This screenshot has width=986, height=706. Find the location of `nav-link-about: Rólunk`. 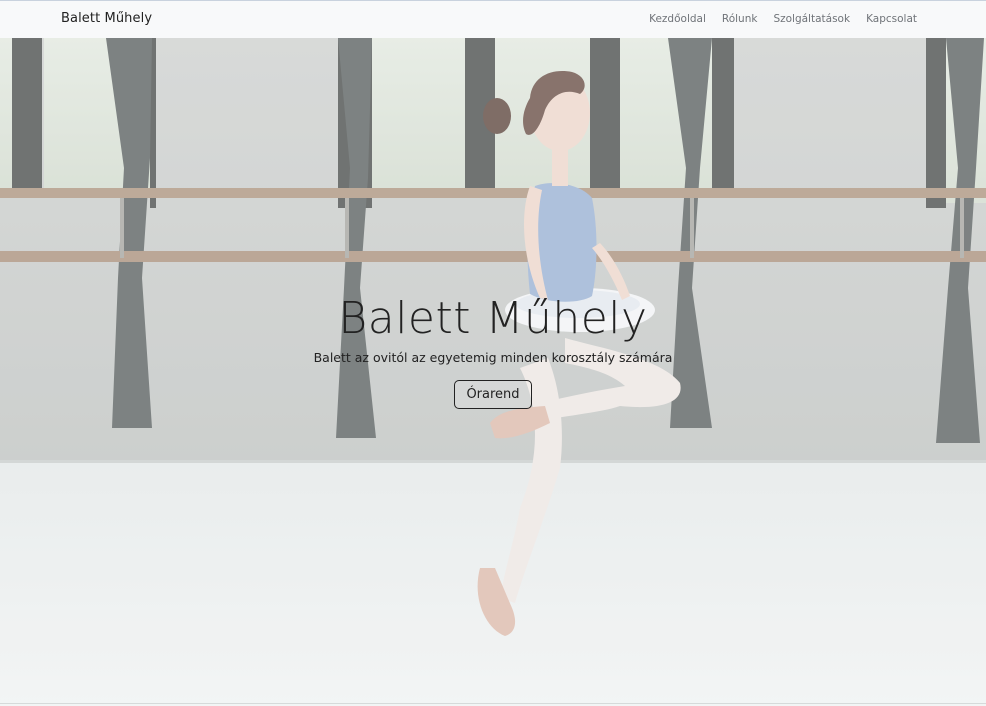

nav-link-about: Rólunk is located at coordinates (740, 19).